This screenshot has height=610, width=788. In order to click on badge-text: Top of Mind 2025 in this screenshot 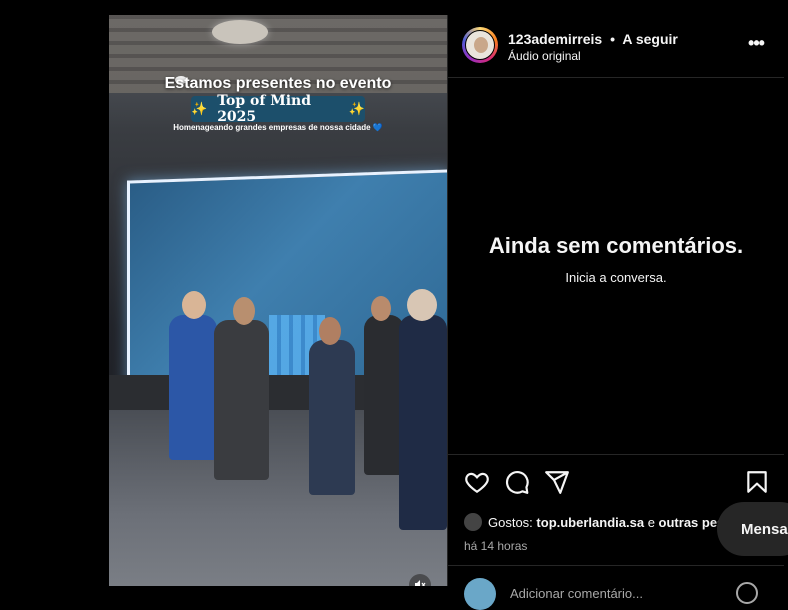, I will do `click(264, 109)`.